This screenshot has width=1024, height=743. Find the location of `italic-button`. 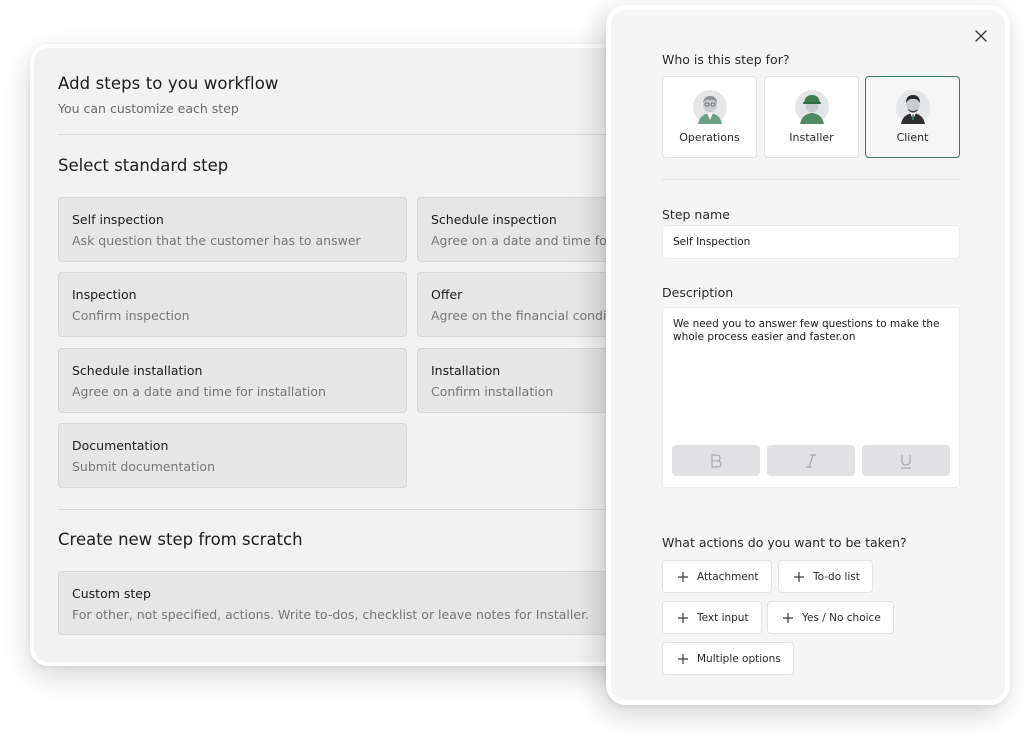

italic-button is located at coordinates (811, 460).